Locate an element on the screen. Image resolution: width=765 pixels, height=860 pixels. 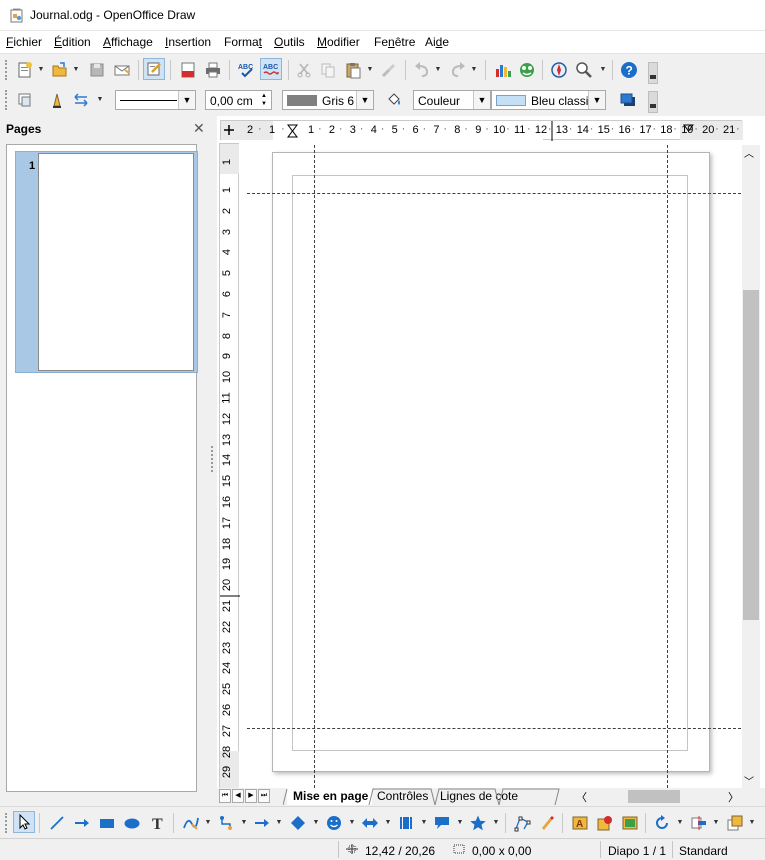
shadow-button is located at coordinates (628, 100).